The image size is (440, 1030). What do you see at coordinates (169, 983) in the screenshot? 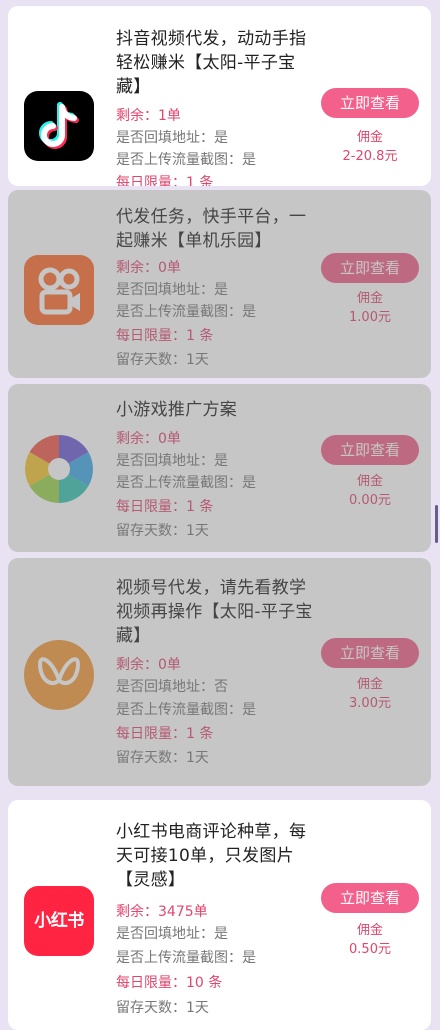
I see `daily-limit: 每日限量：10 条` at bounding box center [169, 983].